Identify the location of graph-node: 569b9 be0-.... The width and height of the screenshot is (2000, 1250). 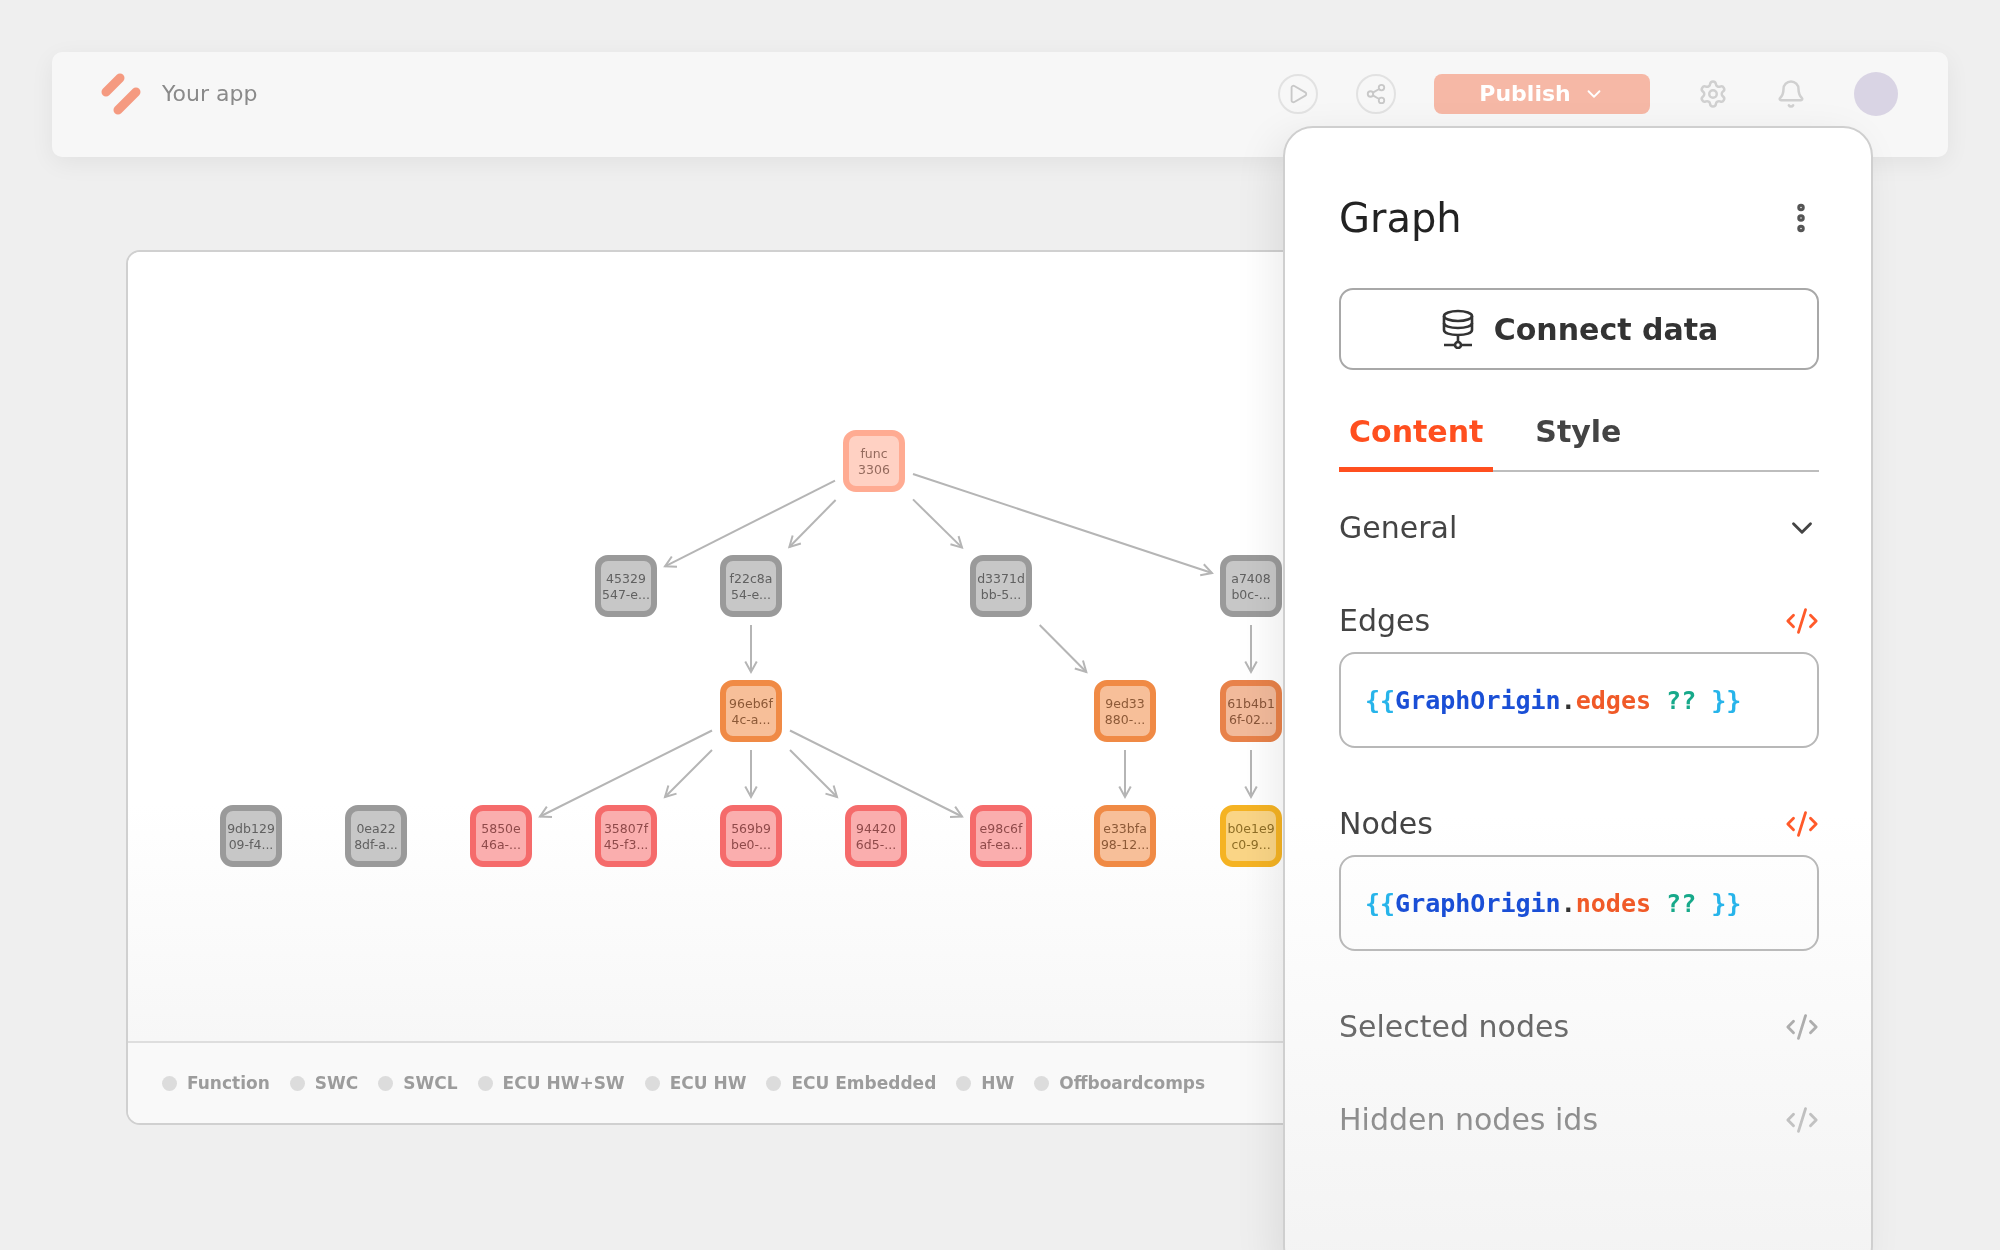
(751, 836).